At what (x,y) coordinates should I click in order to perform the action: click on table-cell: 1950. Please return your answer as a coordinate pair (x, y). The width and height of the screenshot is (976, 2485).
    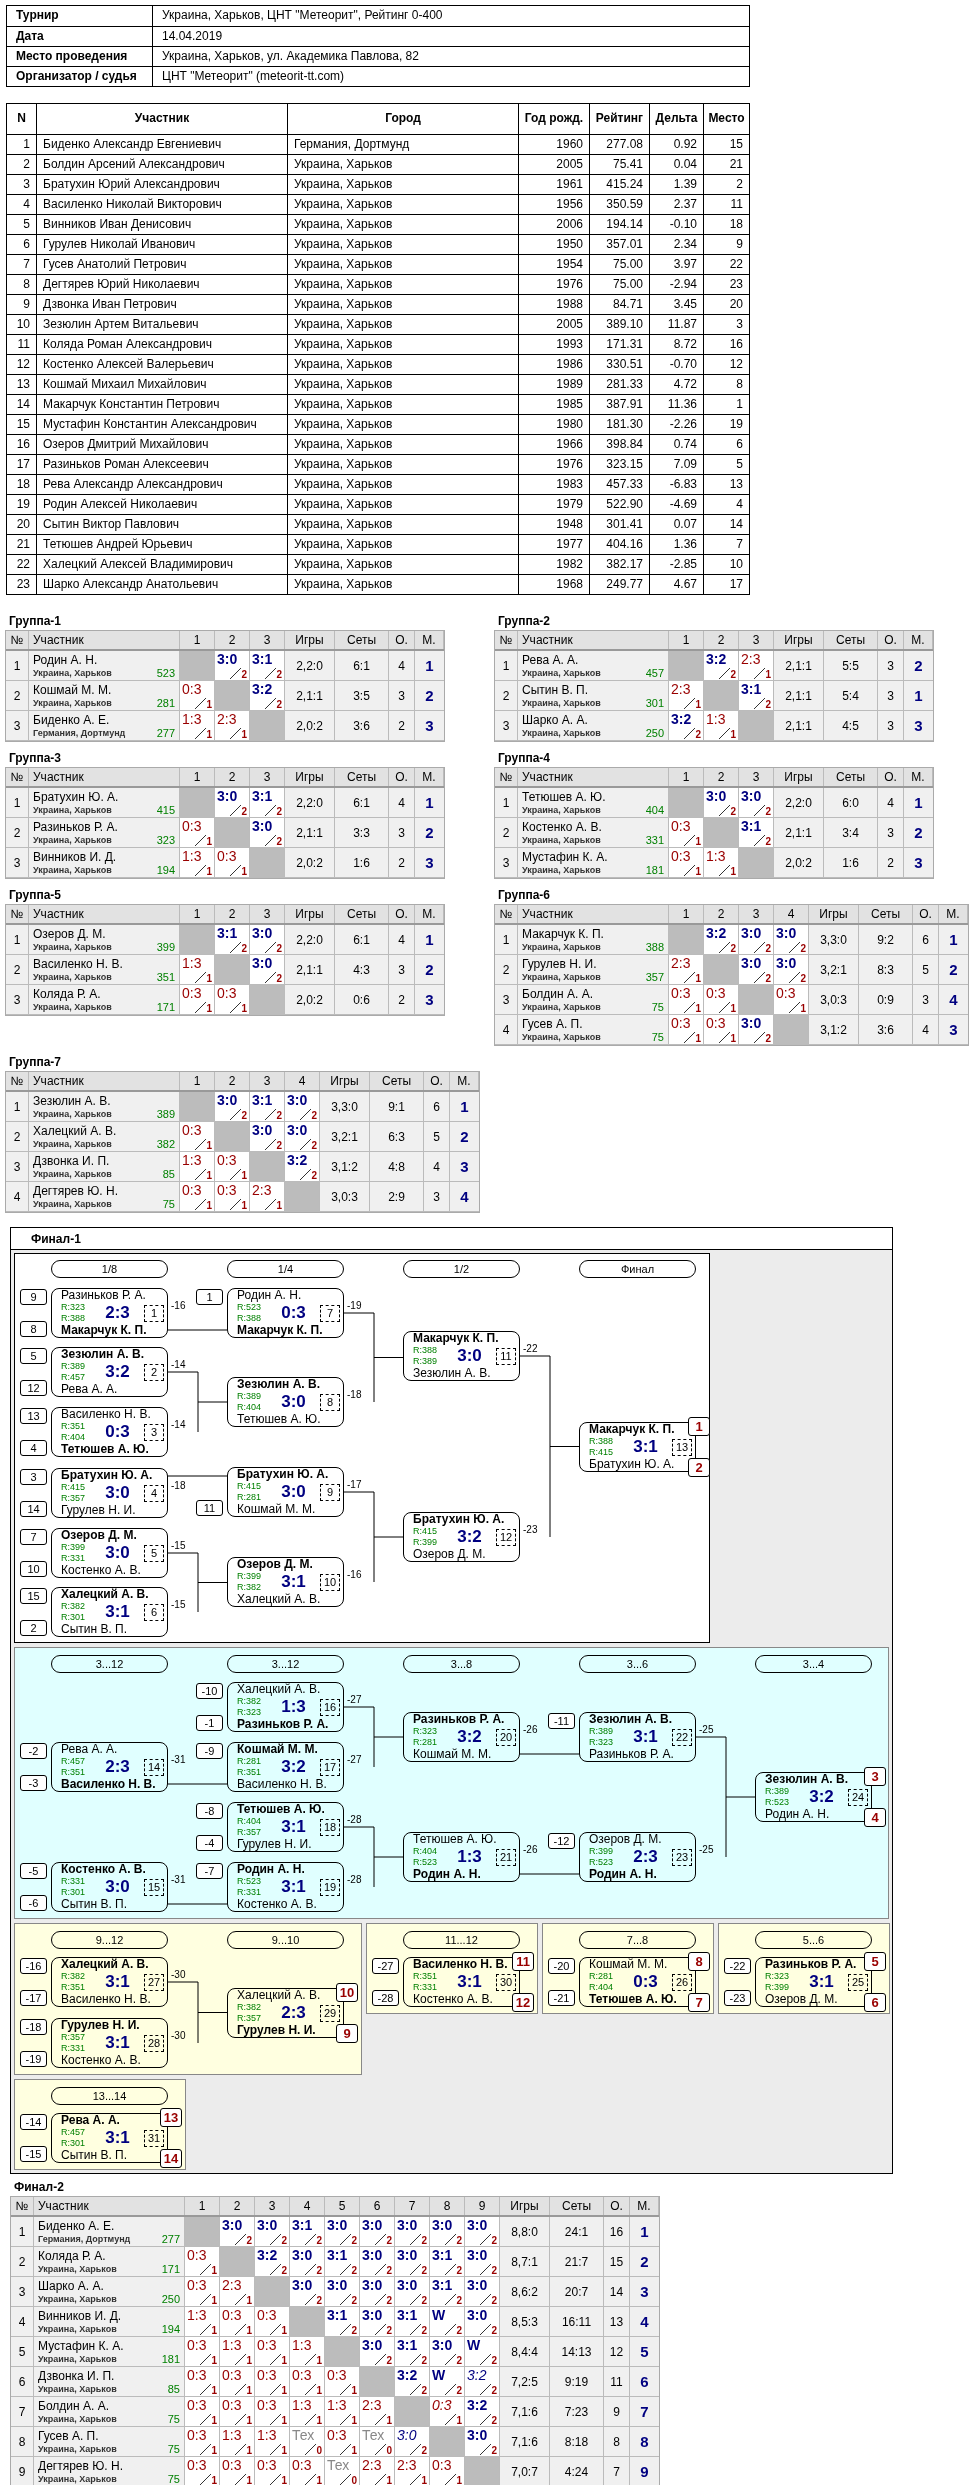
    Looking at the image, I should click on (554, 244).